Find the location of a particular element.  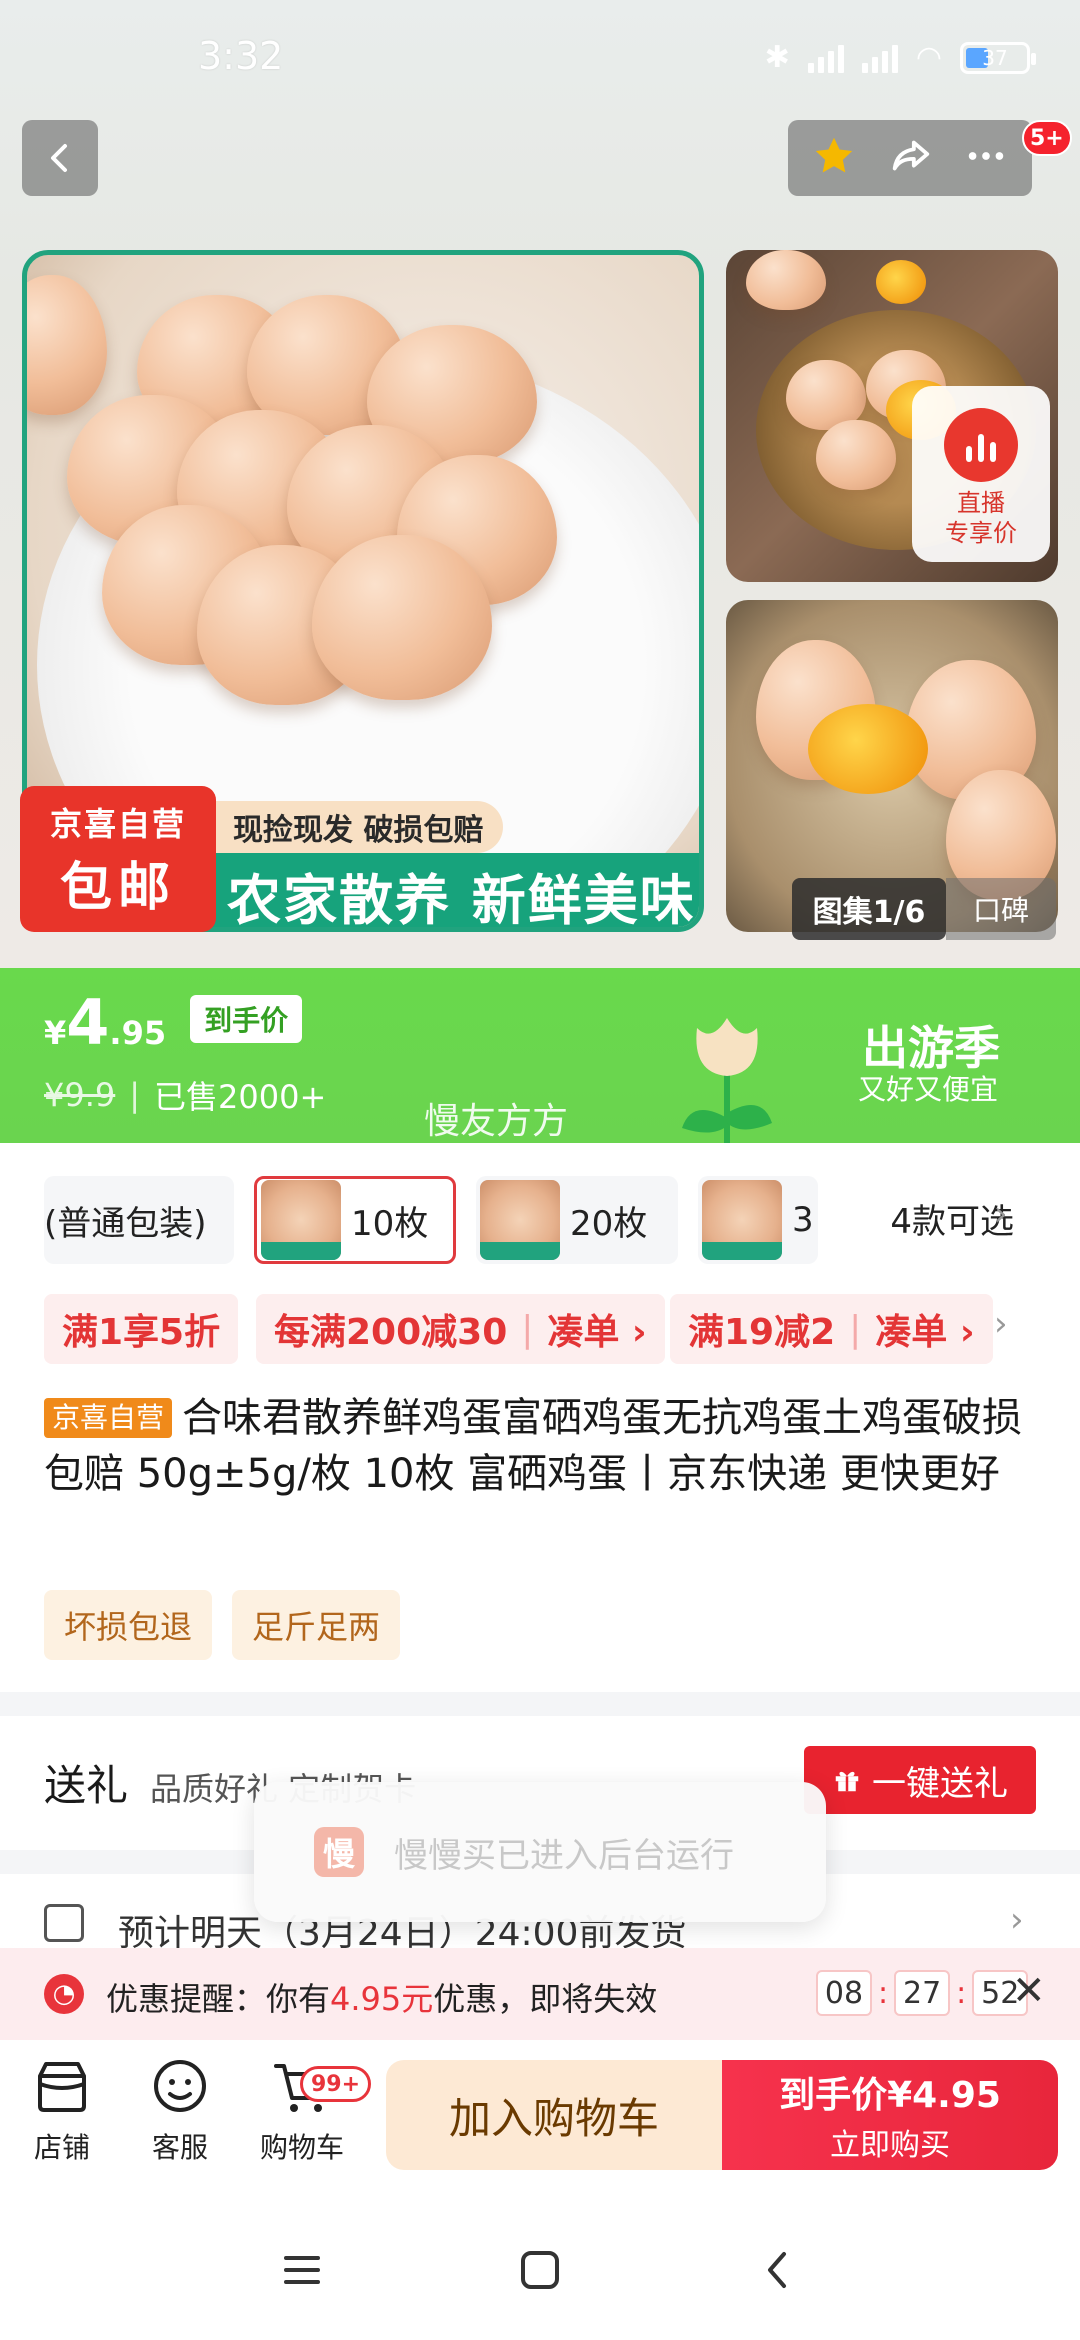

timer-colon: : is located at coordinates (961, 1993).